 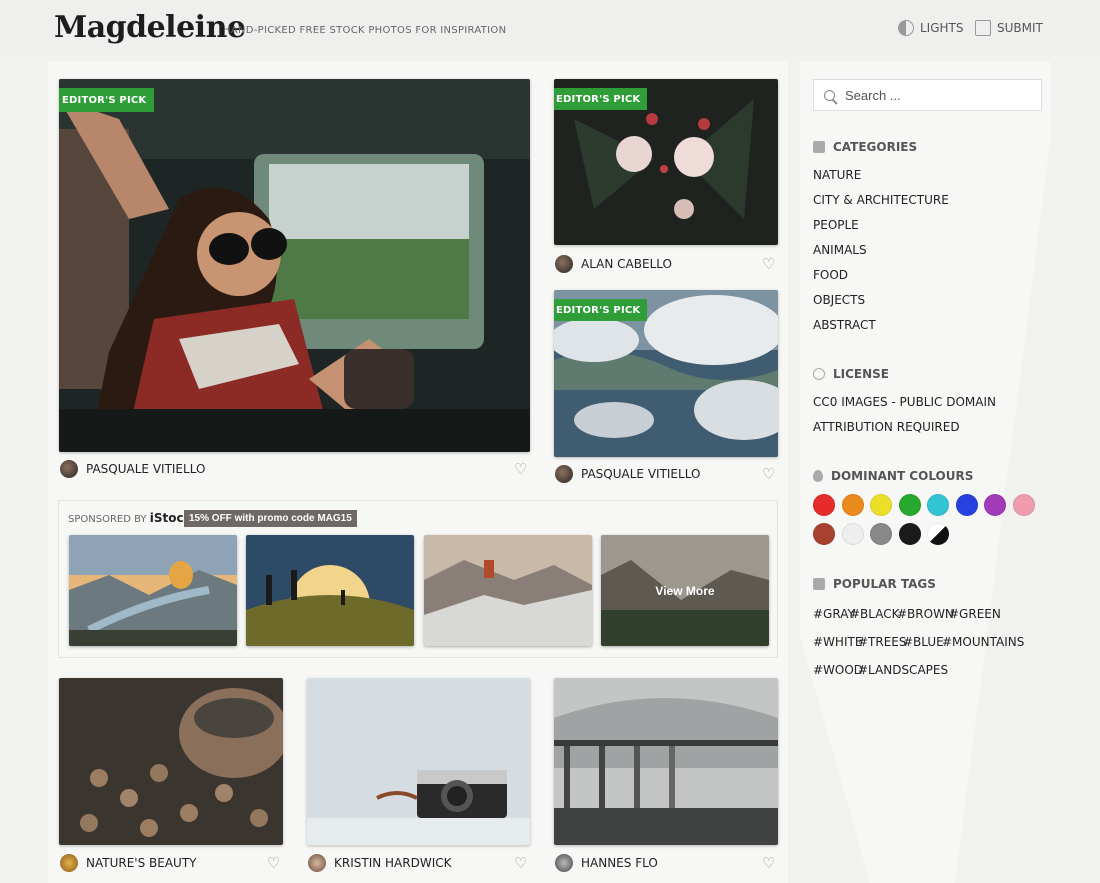 I want to click on author-link: NATURE'S BEAUTY, so click(x=128, y=863).